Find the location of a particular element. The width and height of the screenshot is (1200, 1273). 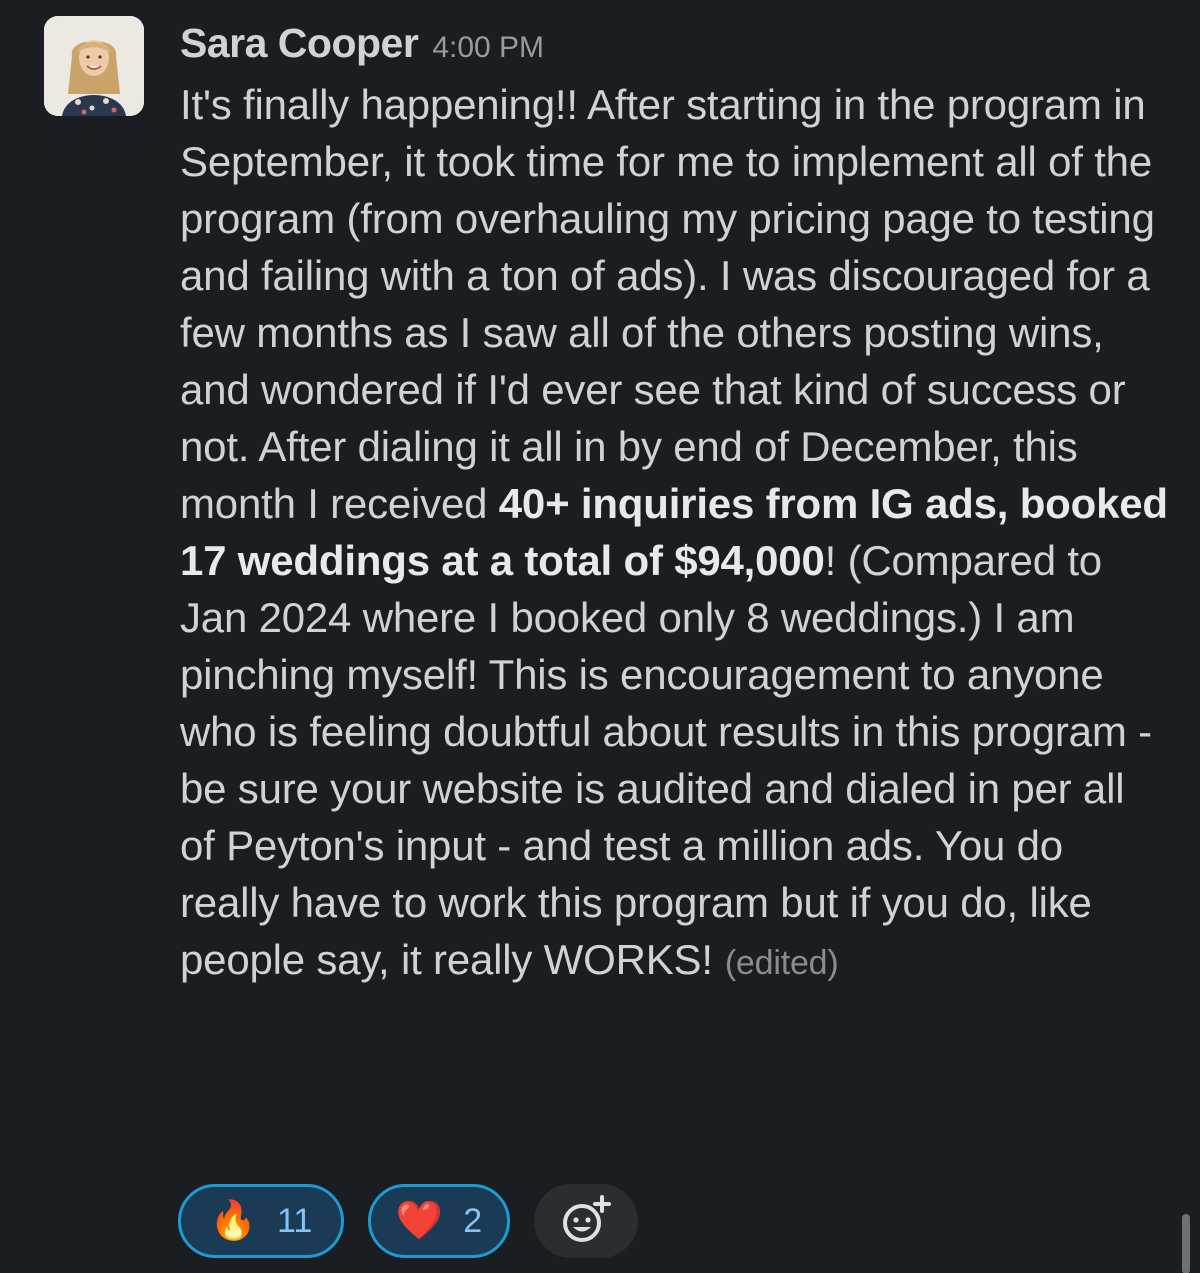

message-timestamp: 4:00 PM is located at coordinates (488, 48).